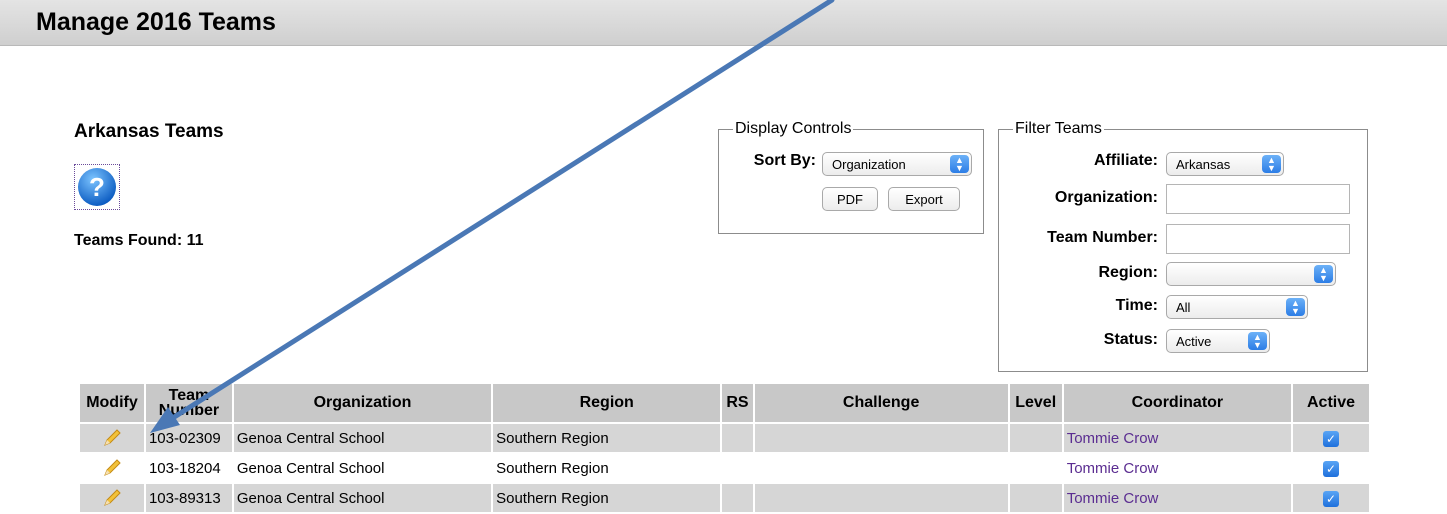 The height and width of the screenshot is (514, 1447). What do you see at coordinates (1136, 305) in the screenshot?
I see `time-label: Time:` at bounding box center [1136, 305].